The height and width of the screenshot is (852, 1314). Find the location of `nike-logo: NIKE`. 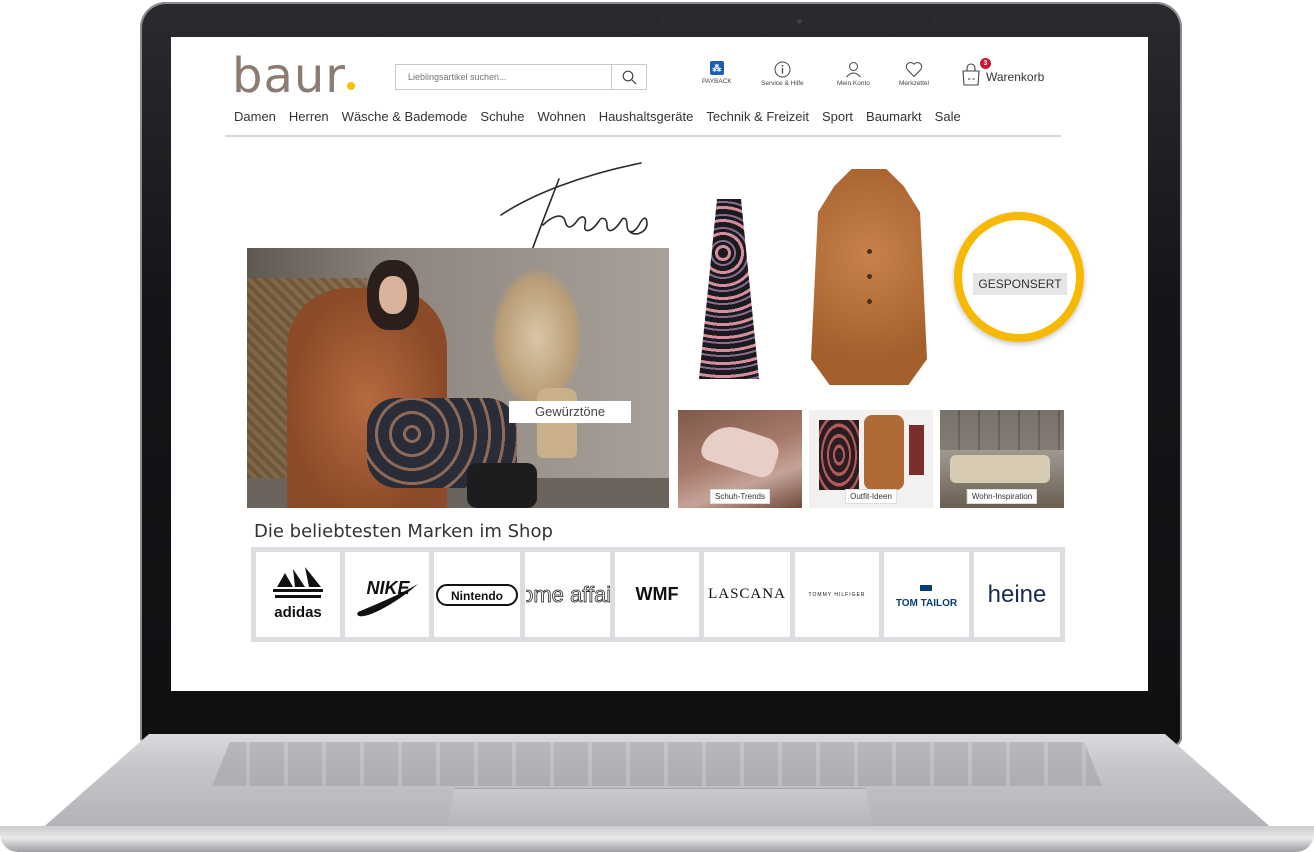

nike-logo: NIKE is located at coordinates (387, 597).